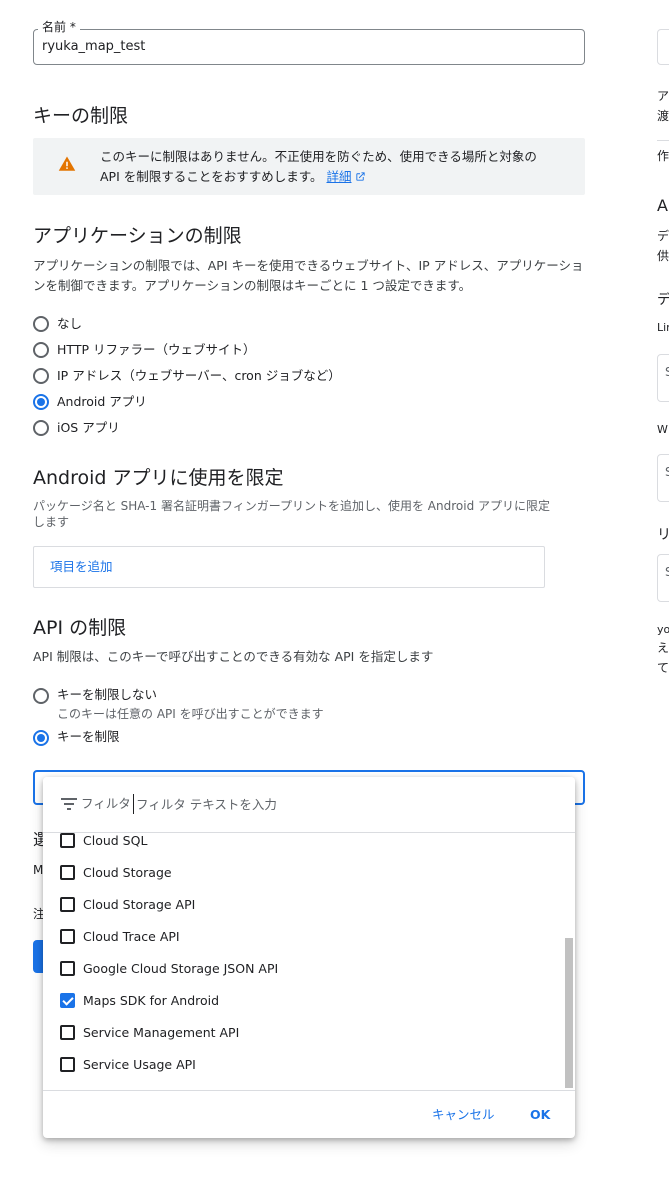  Describe the element at coordinates (67, 1000) in the screenshot. I see `api-option-checkbox-checked` at that location.